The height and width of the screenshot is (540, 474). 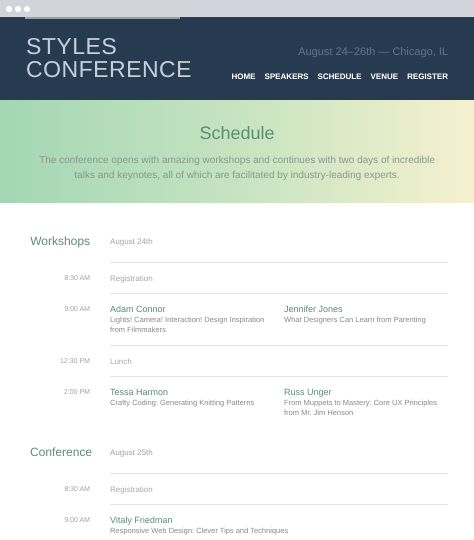 What do you see at coordinates (121, 361) in the screenshot?
I see `schedule-note: Lunch` at bounding box center [121, 361].